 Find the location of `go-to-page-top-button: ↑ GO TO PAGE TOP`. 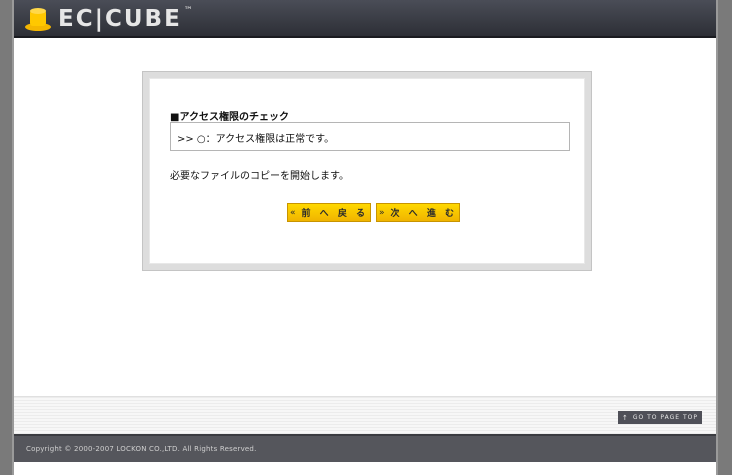

go-to-page-top-button: ↑ GO TO PAGE TOP is located at coordinates (660, 417).